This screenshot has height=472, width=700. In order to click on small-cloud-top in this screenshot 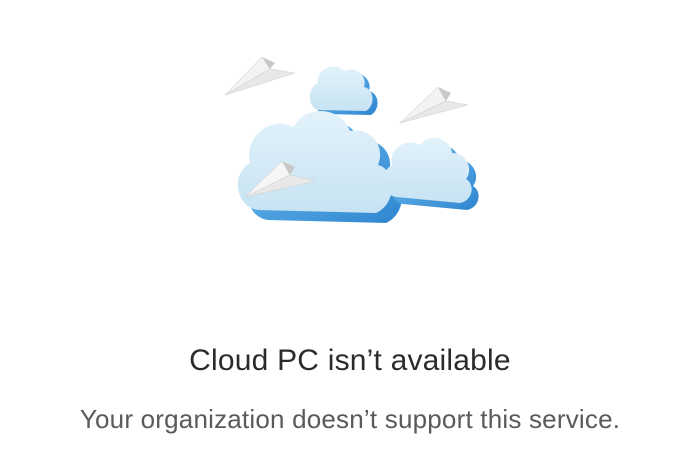, I will do `click(343, 90)`.